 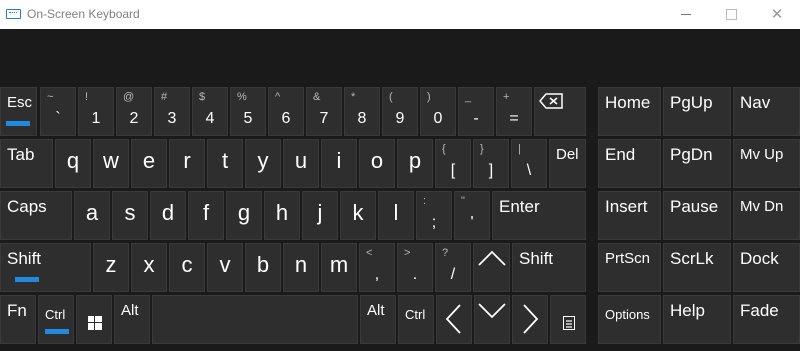 What do you see at coordinates (697, 319) in the screenshot?
I see `key-help: Help` at bounding box center [697, 319].